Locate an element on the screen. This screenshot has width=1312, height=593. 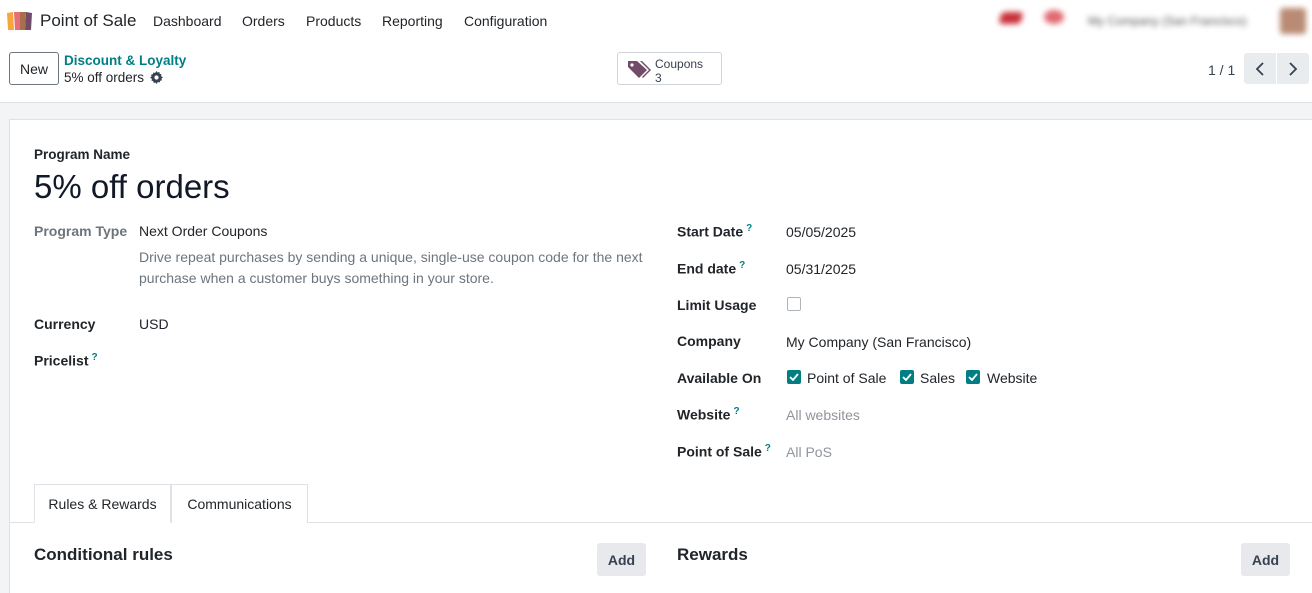
activity-icon is located at coordinates (1057, 18).